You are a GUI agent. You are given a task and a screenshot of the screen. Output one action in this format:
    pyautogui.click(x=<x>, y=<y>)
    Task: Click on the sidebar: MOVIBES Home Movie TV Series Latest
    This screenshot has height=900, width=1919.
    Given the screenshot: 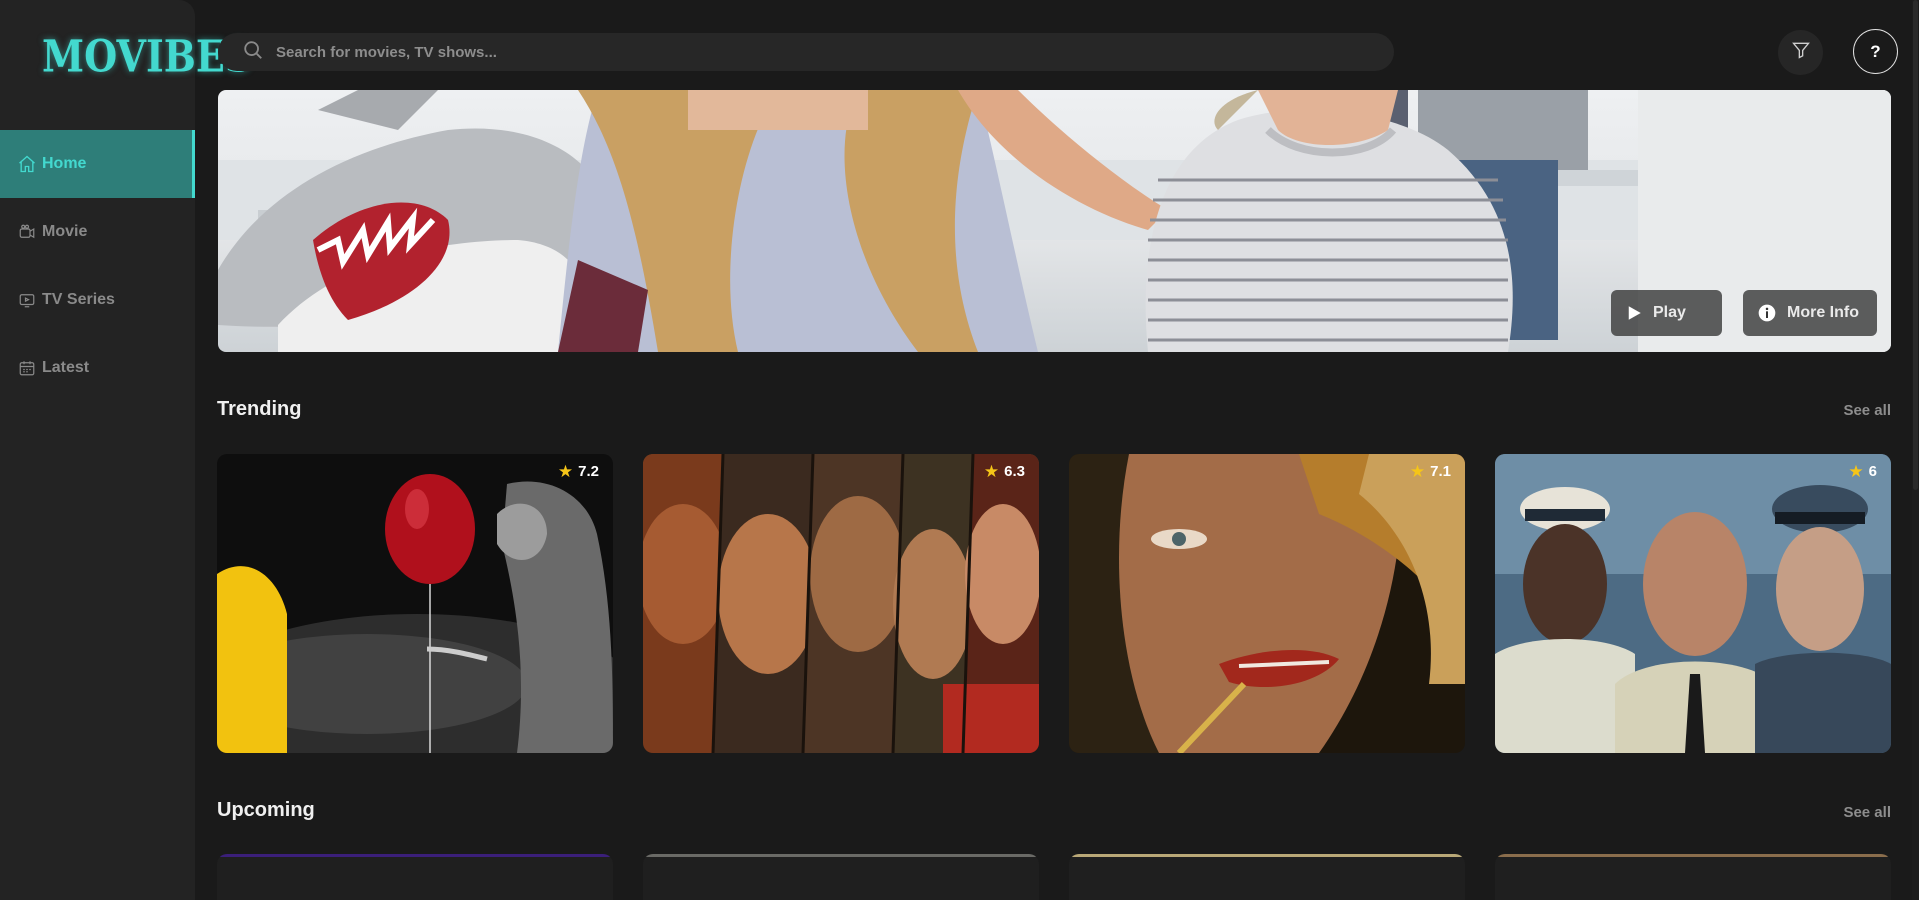 What is the action you would take?
    pyautogui.click(x=126, y=450)
    